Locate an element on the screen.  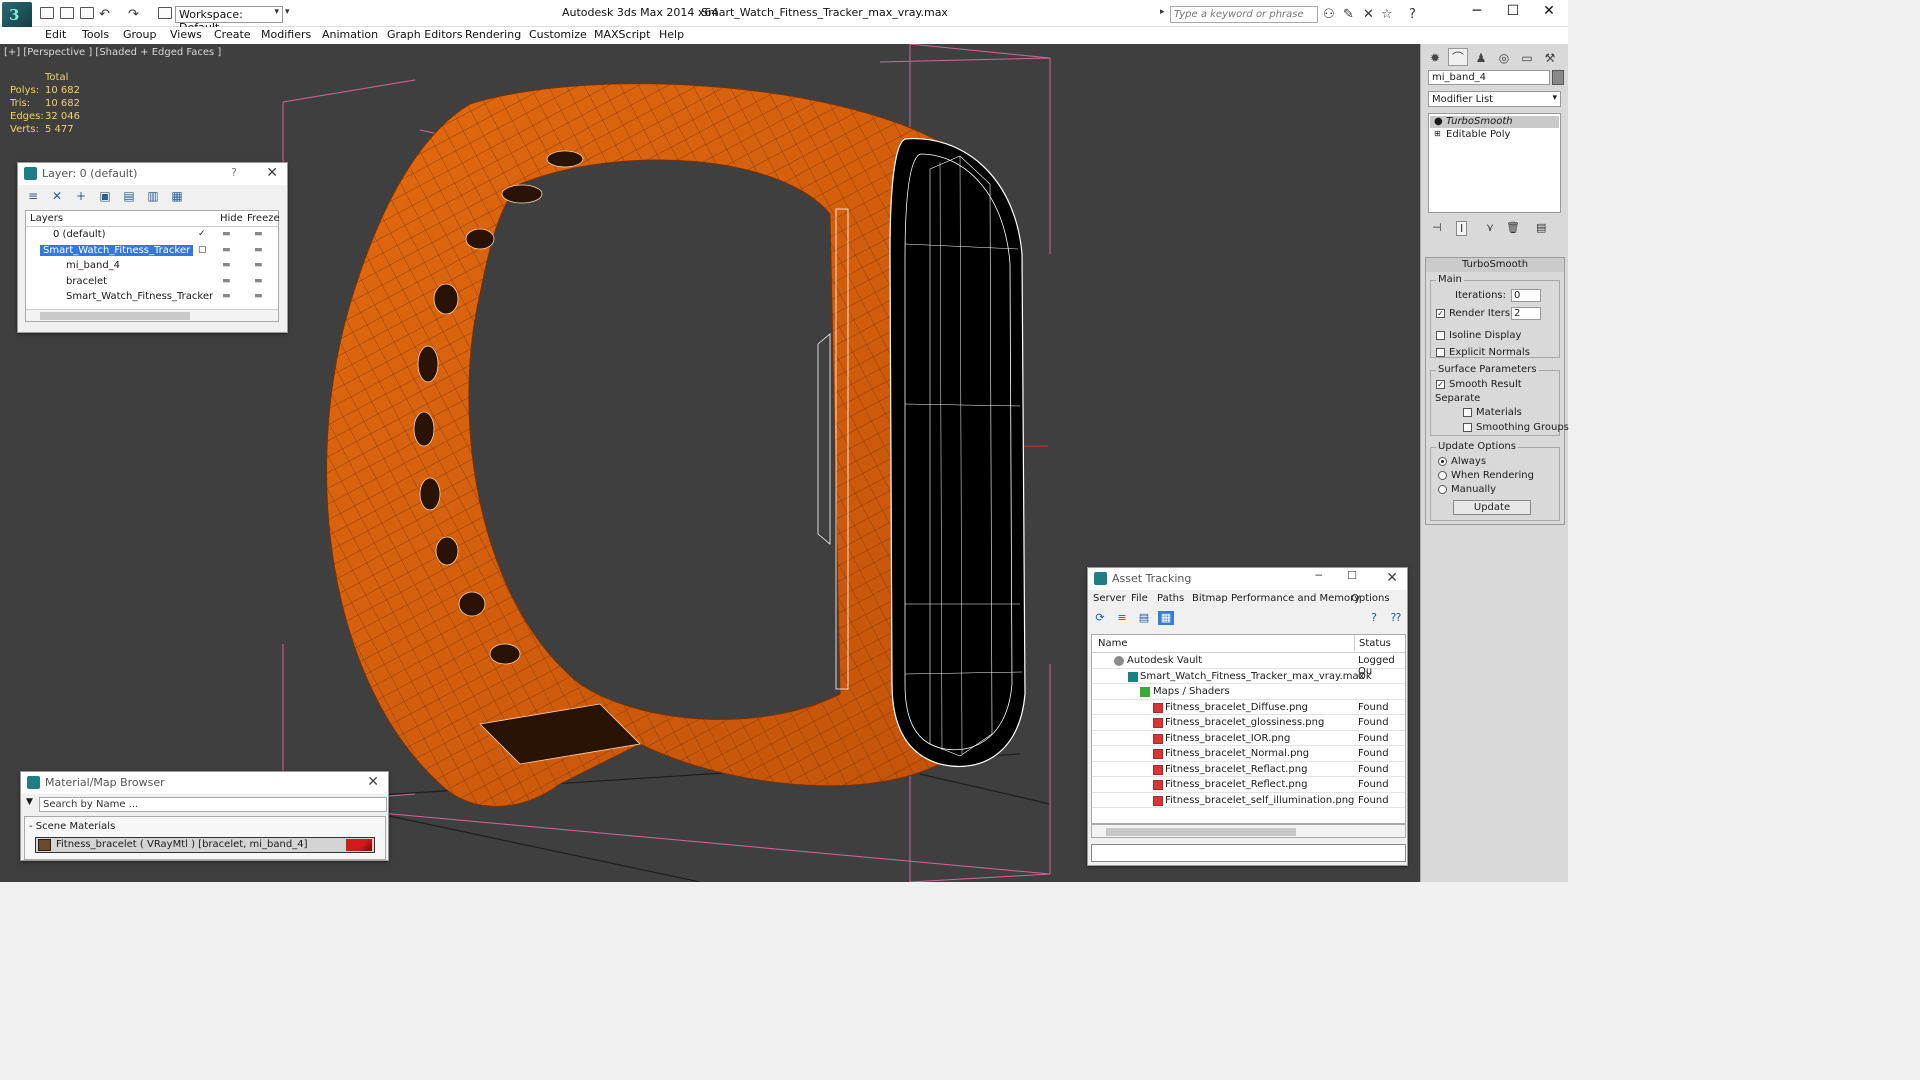
asset-path-field is located at coordinates (1248, 853).